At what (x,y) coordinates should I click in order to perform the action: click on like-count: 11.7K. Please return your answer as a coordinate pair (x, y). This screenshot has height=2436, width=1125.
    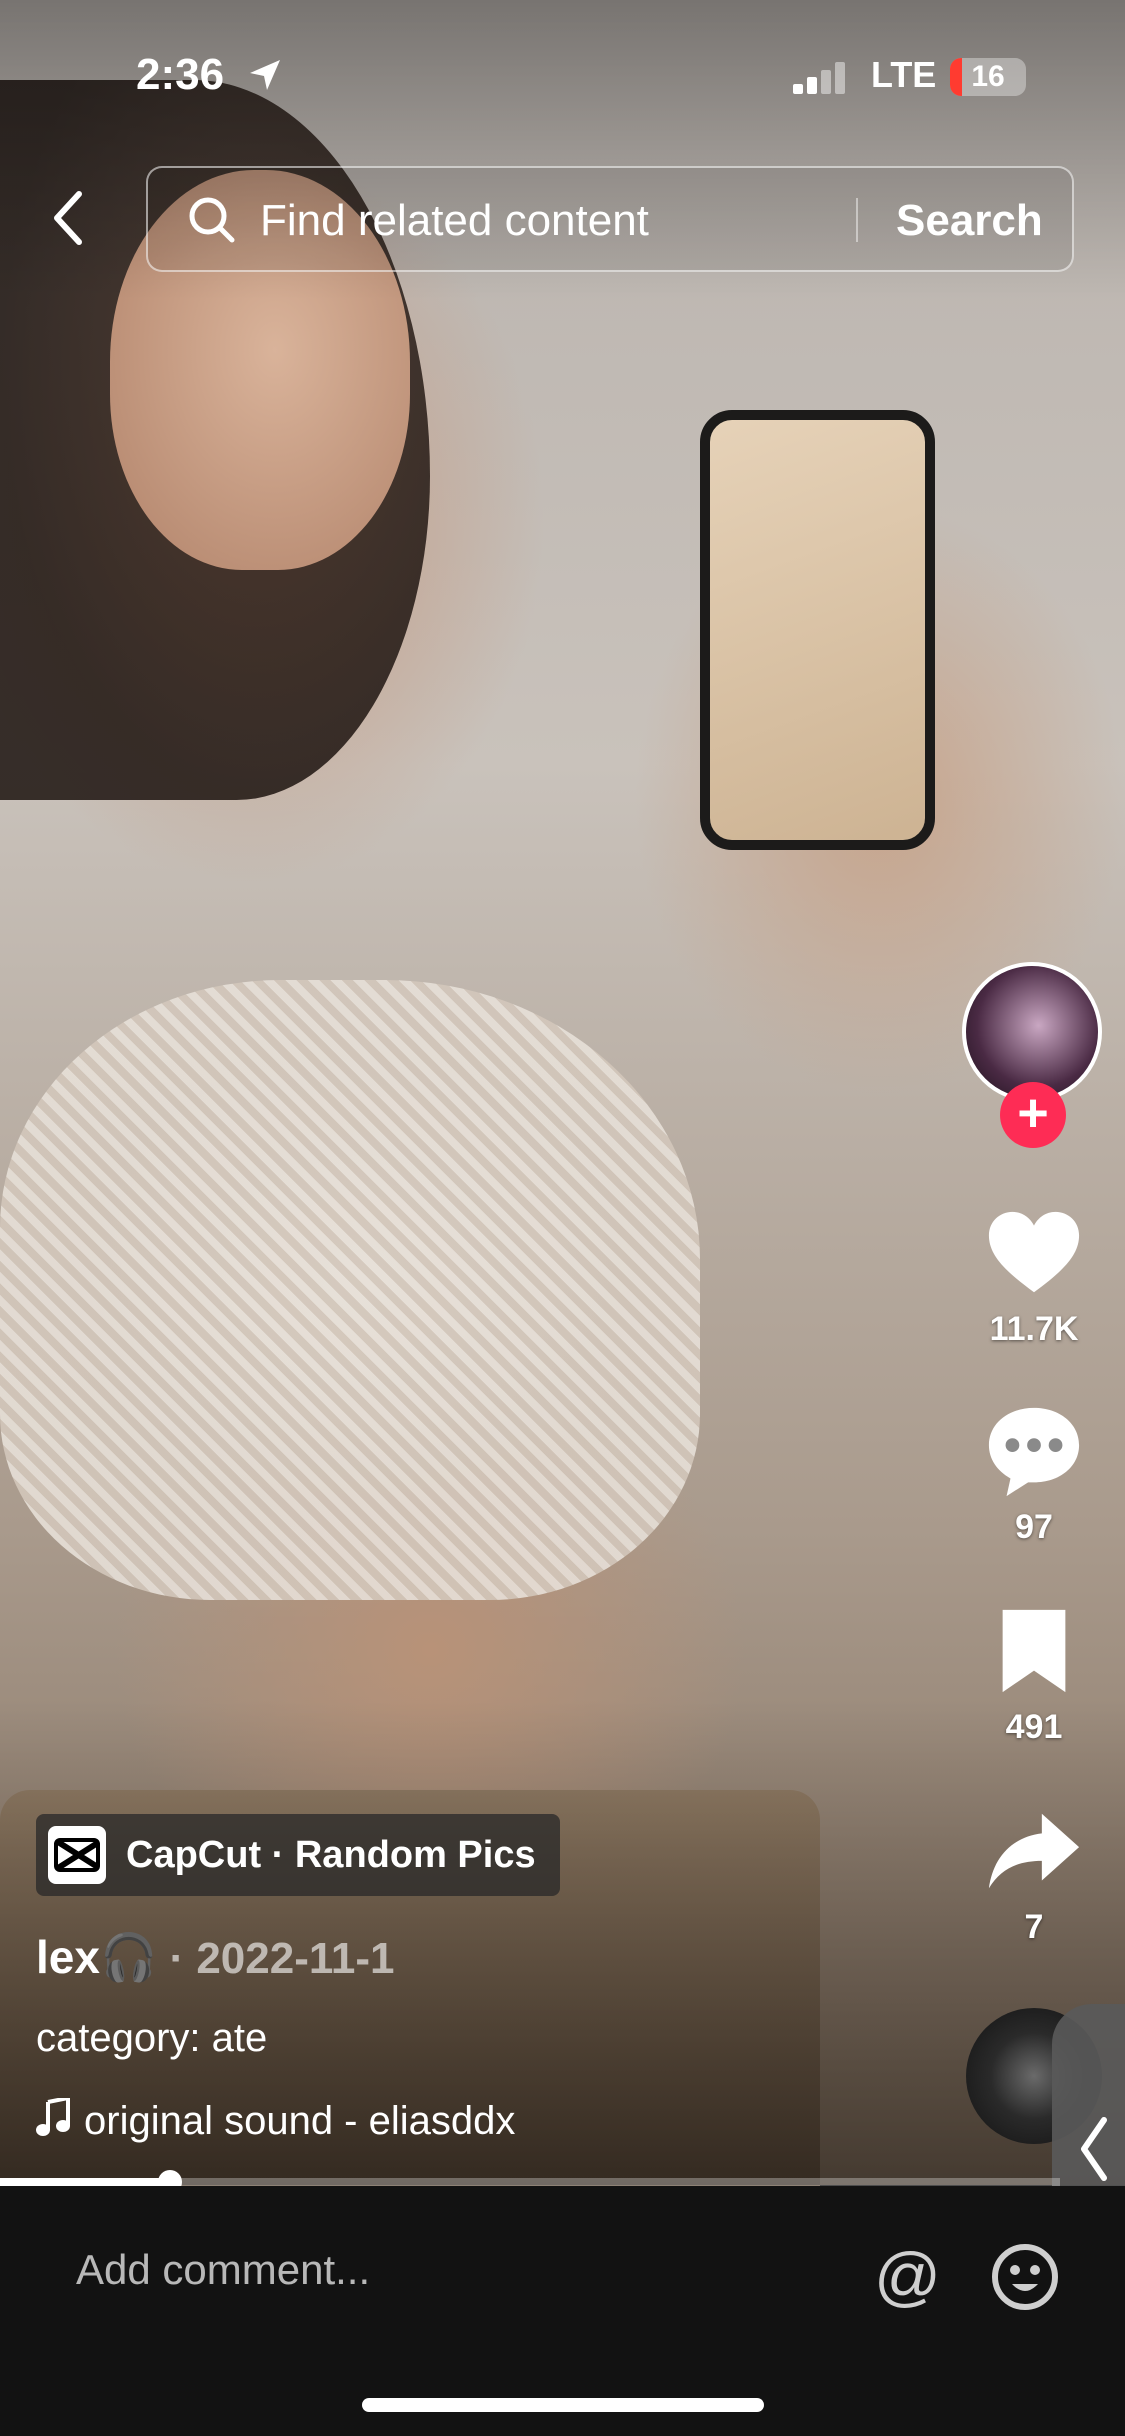
    Looking at the image, I should click on (1034, 1329).